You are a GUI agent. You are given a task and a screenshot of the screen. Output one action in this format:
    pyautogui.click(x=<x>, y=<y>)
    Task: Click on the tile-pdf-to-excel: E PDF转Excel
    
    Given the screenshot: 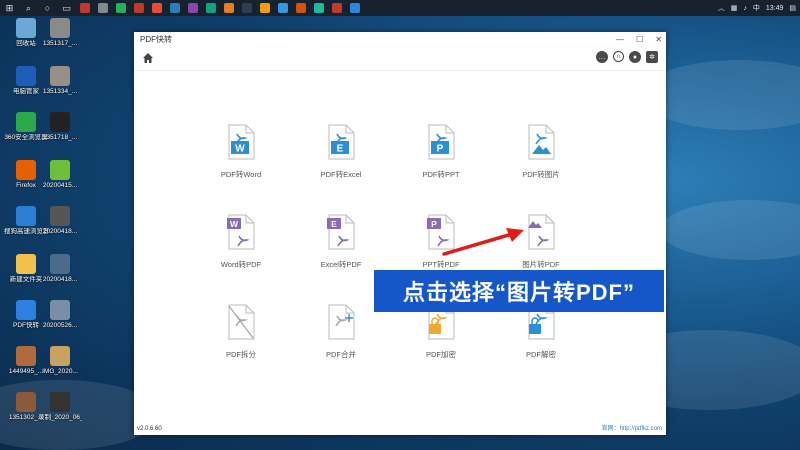 What is the action you would take?
    pyautogui.click(x=341, y=152)
    